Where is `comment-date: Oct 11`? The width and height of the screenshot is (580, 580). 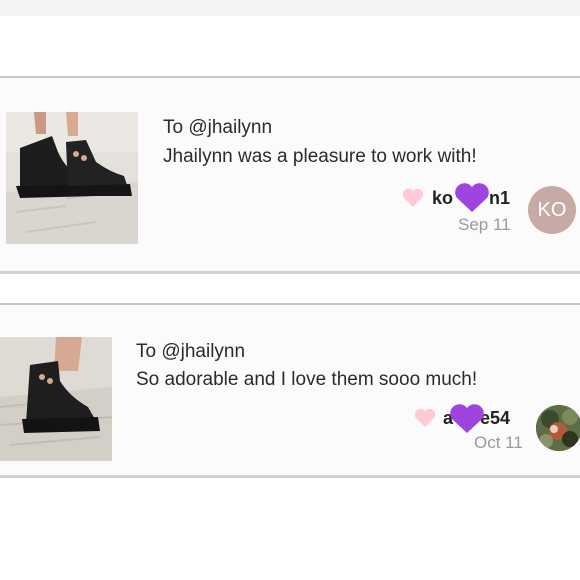
comment-date: Oct 11 is located at coordinates (498, 442).